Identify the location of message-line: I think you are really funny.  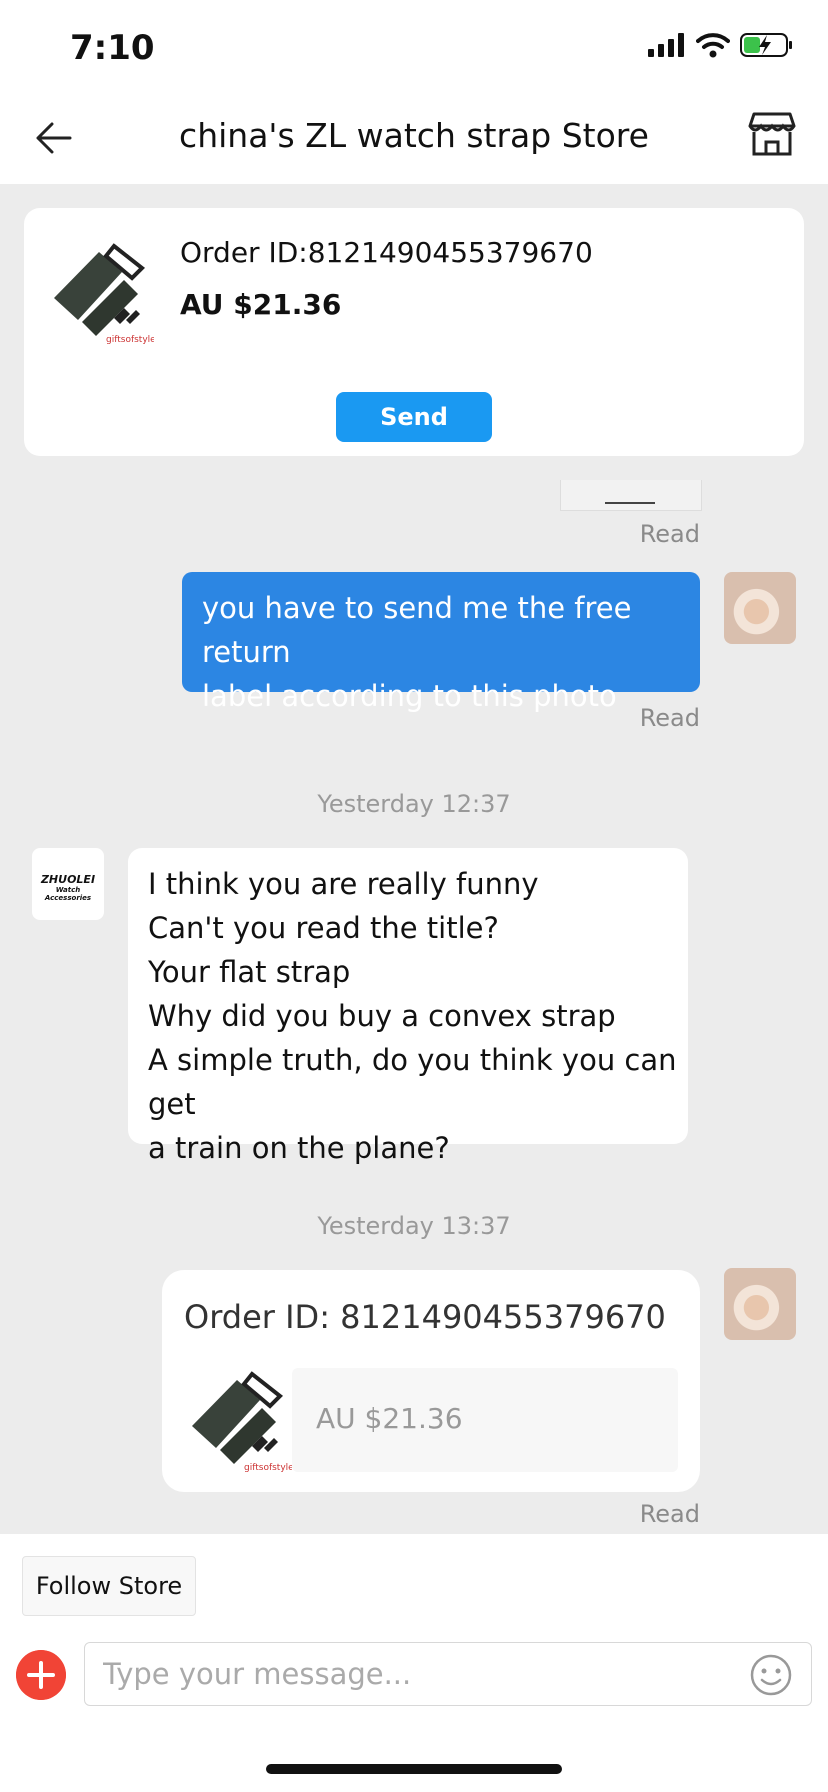
(343, 884).